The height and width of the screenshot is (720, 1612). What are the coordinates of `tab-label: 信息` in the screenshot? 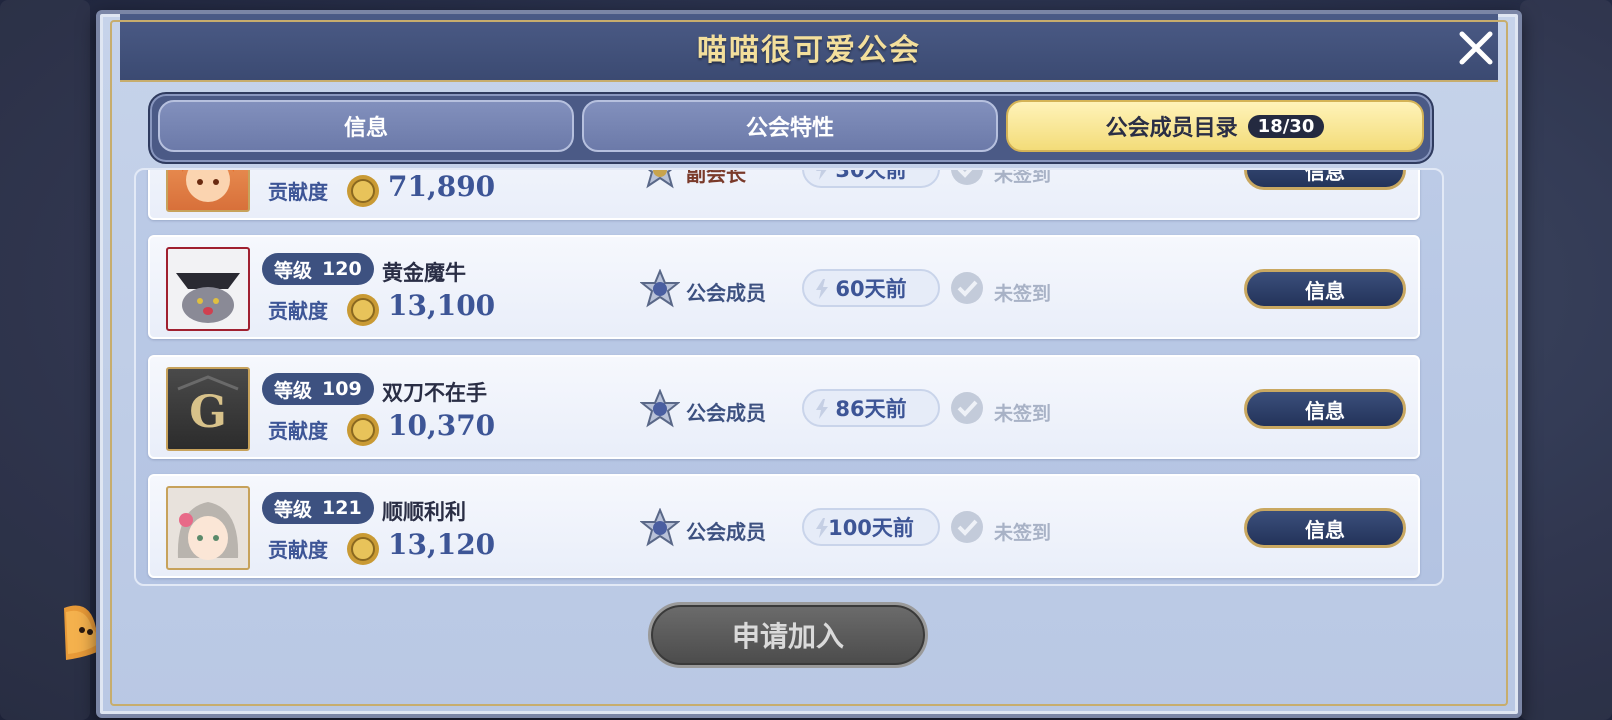 It's located at (365, 128).